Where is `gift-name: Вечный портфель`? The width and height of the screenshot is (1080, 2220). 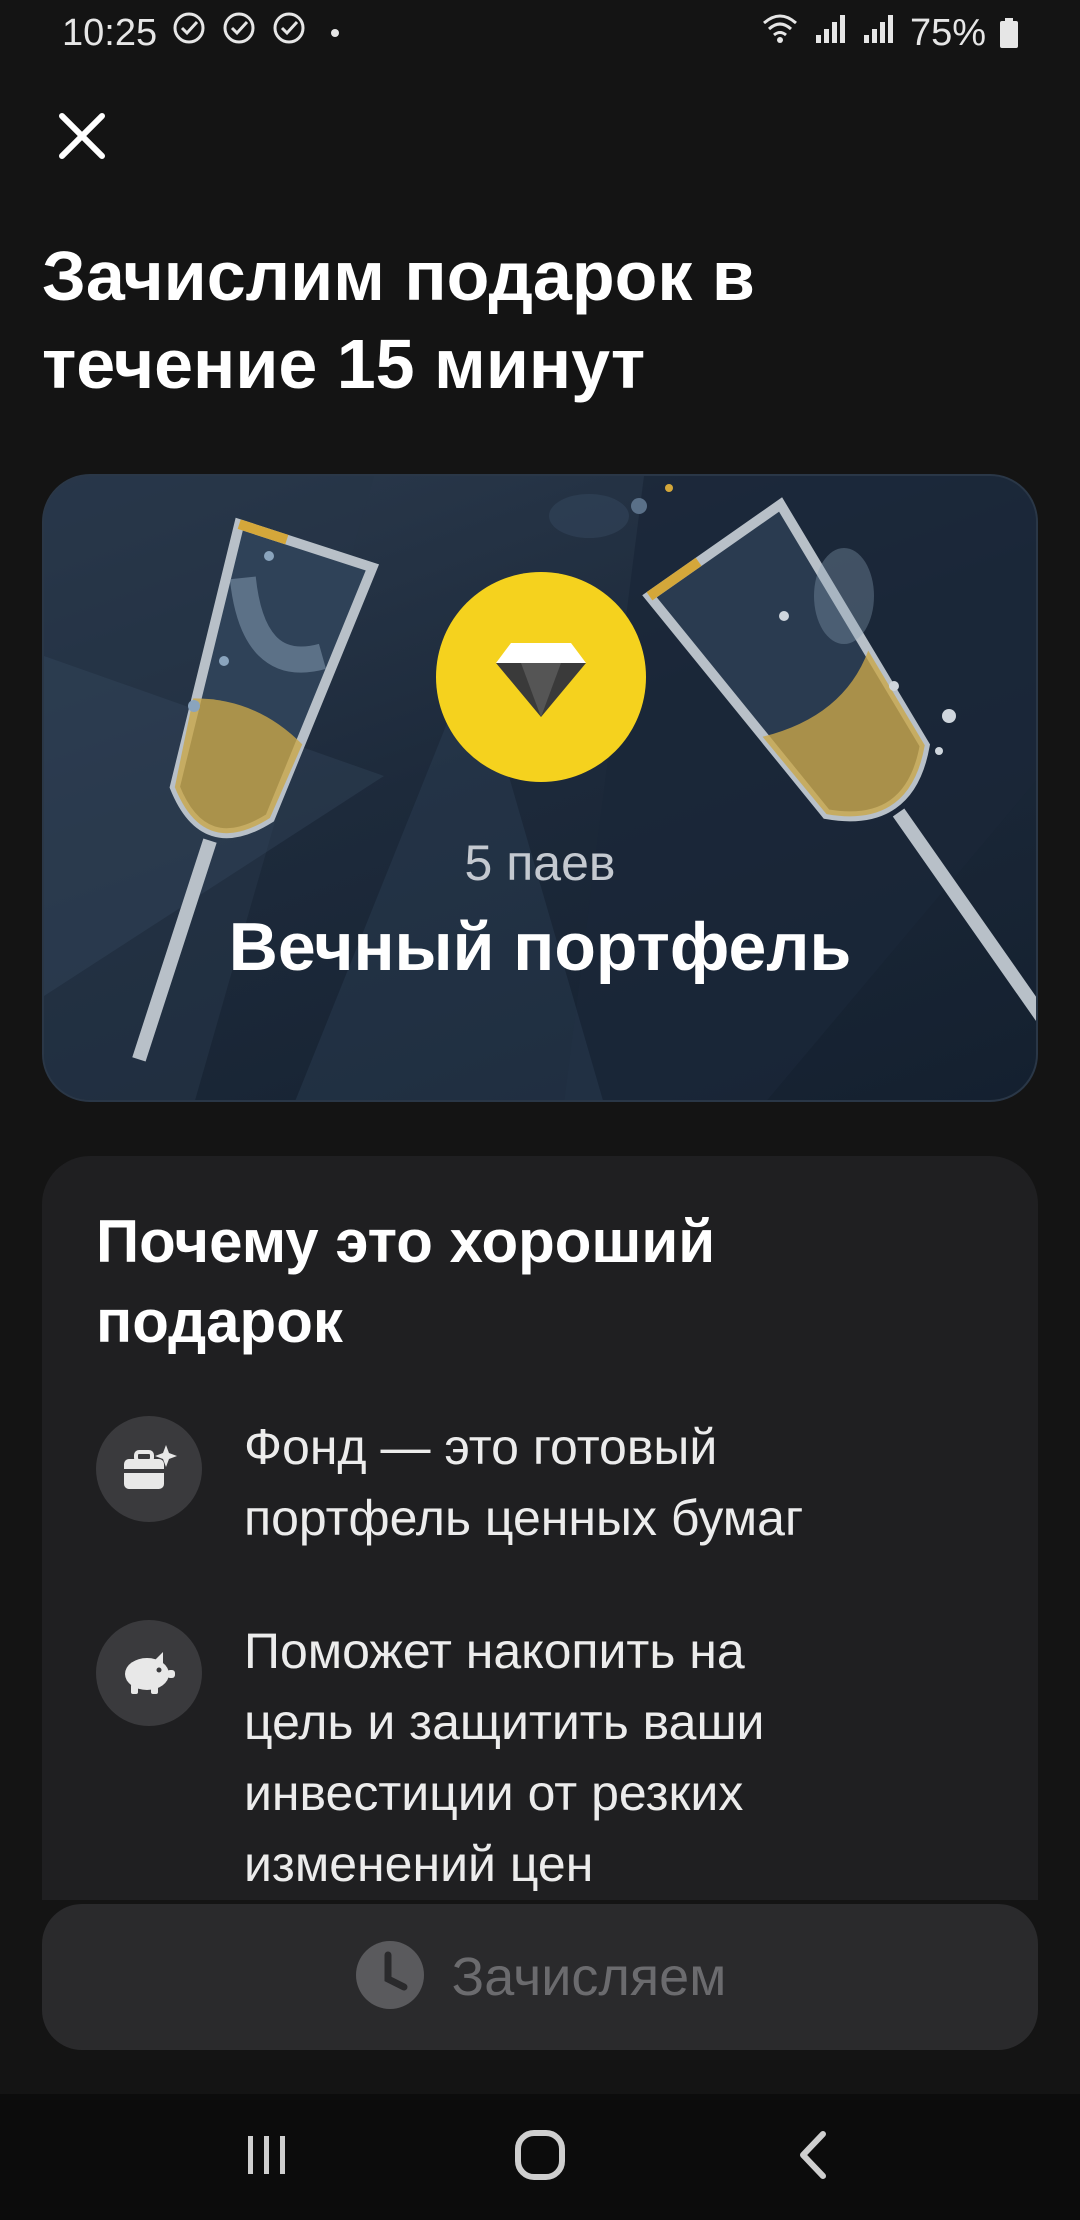 gift-name: Вечный портфель is located at coordinates (540, 947).